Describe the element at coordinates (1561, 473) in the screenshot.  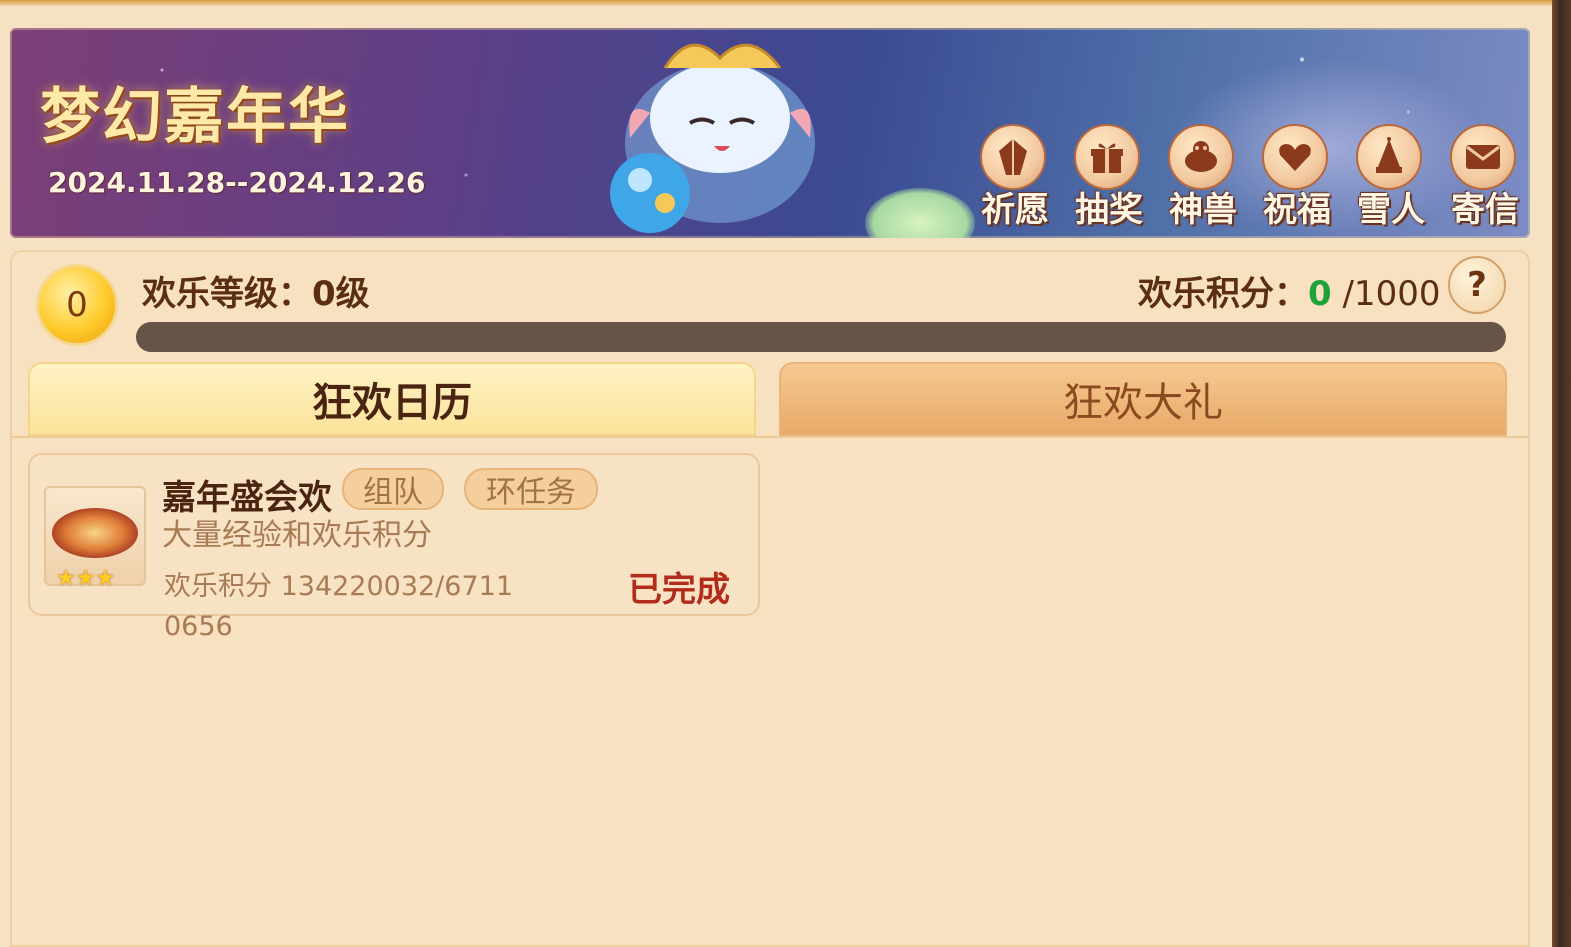
I see `background-scene-edge` at that location.